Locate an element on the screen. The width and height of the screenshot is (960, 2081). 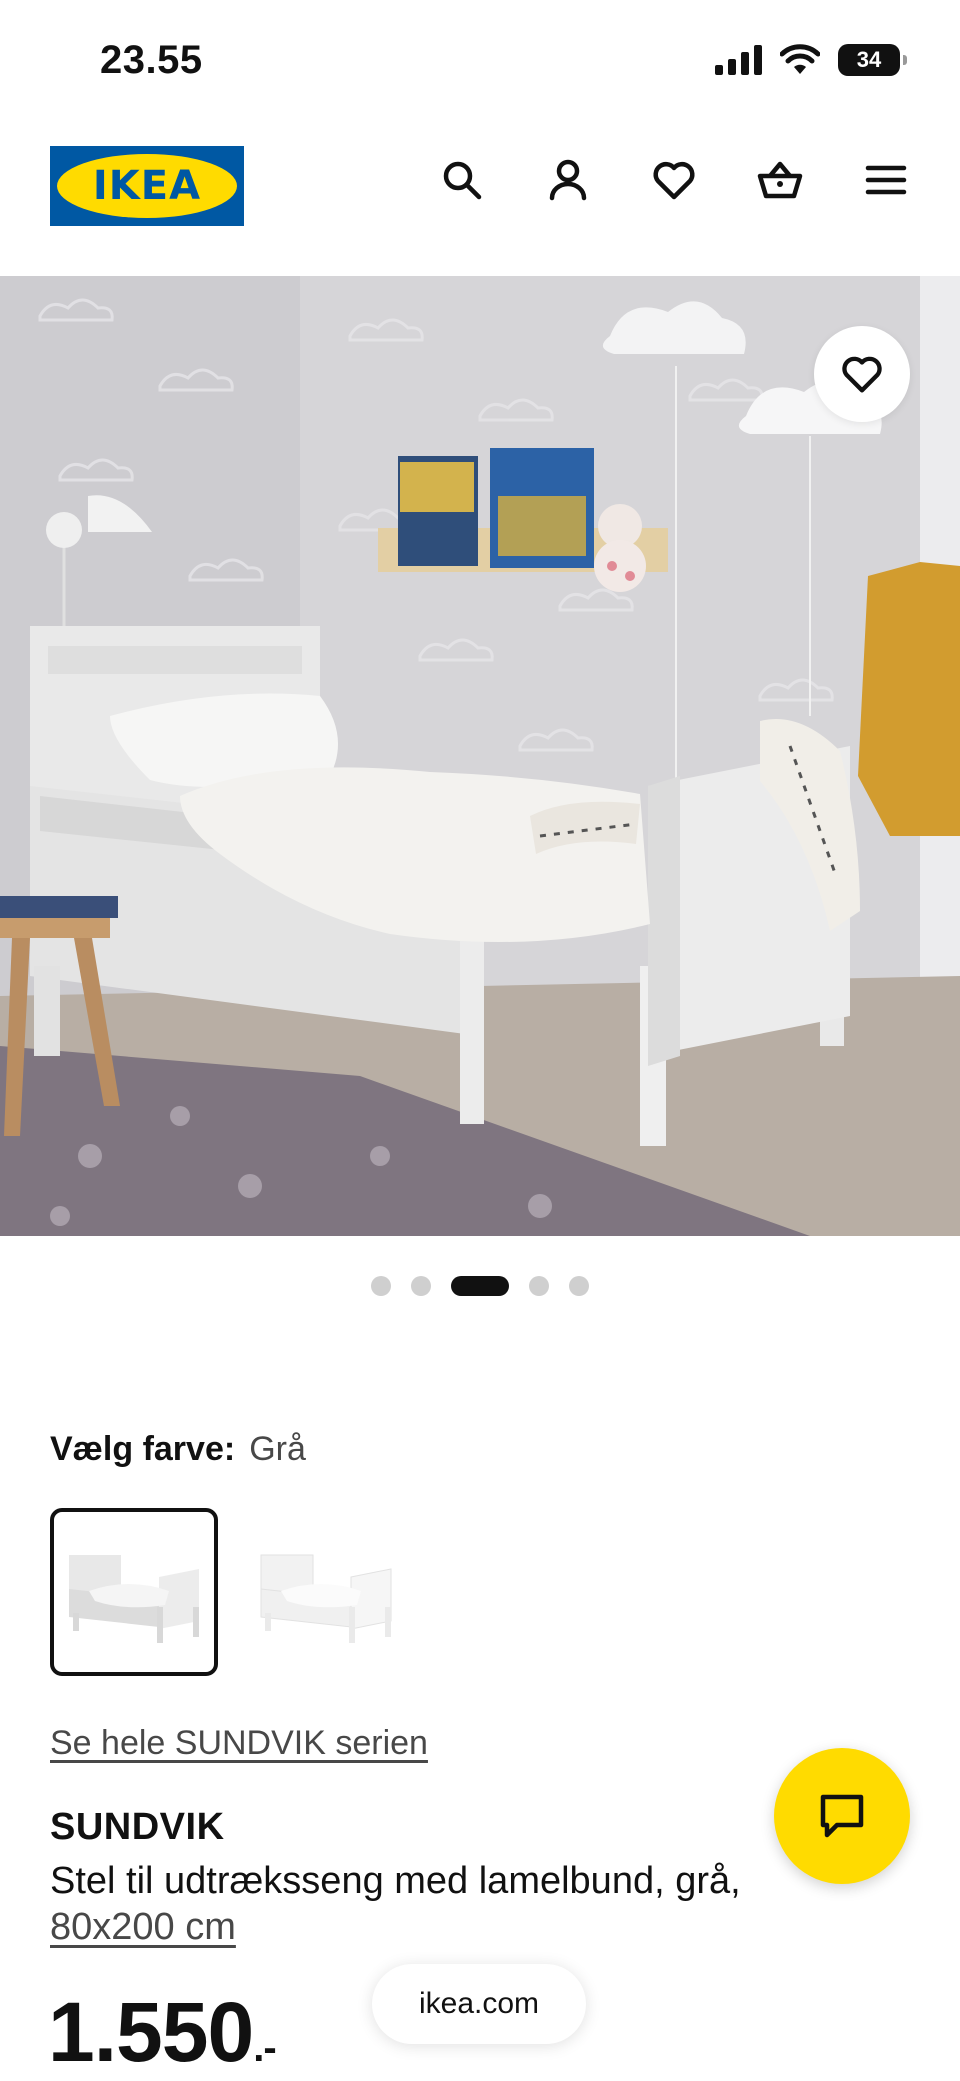
site-header: IKEA is located at coordinates (480, 195).